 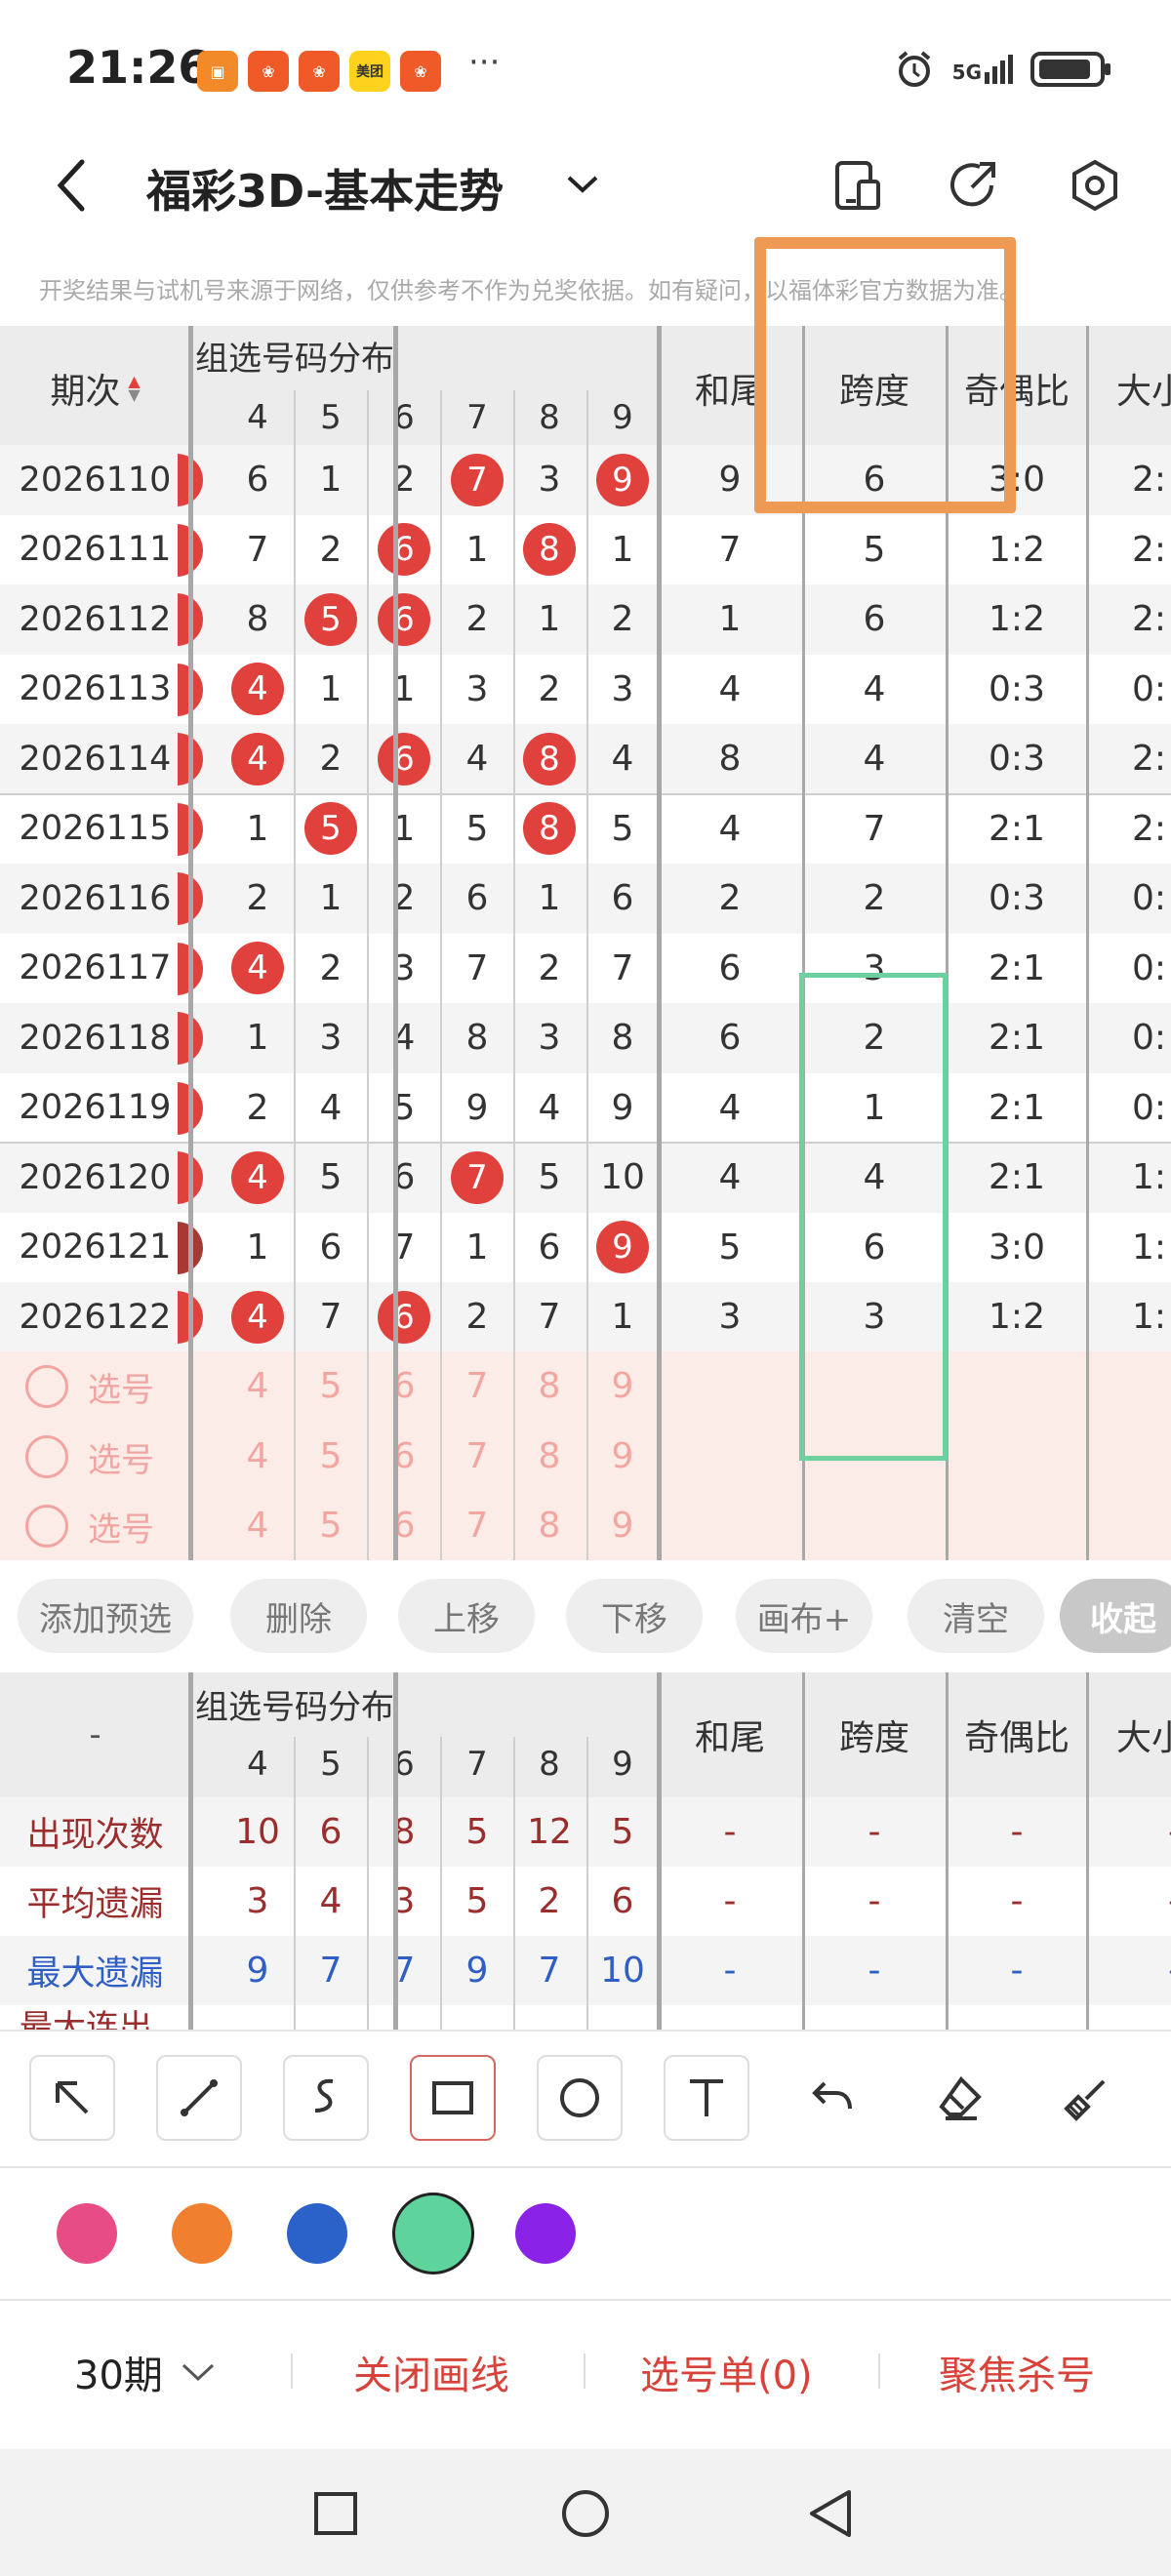 What do you see at coordinates (1087, 2098) in the screenshot?
I see `brush-icon` at bounding box center [1087, 2098].